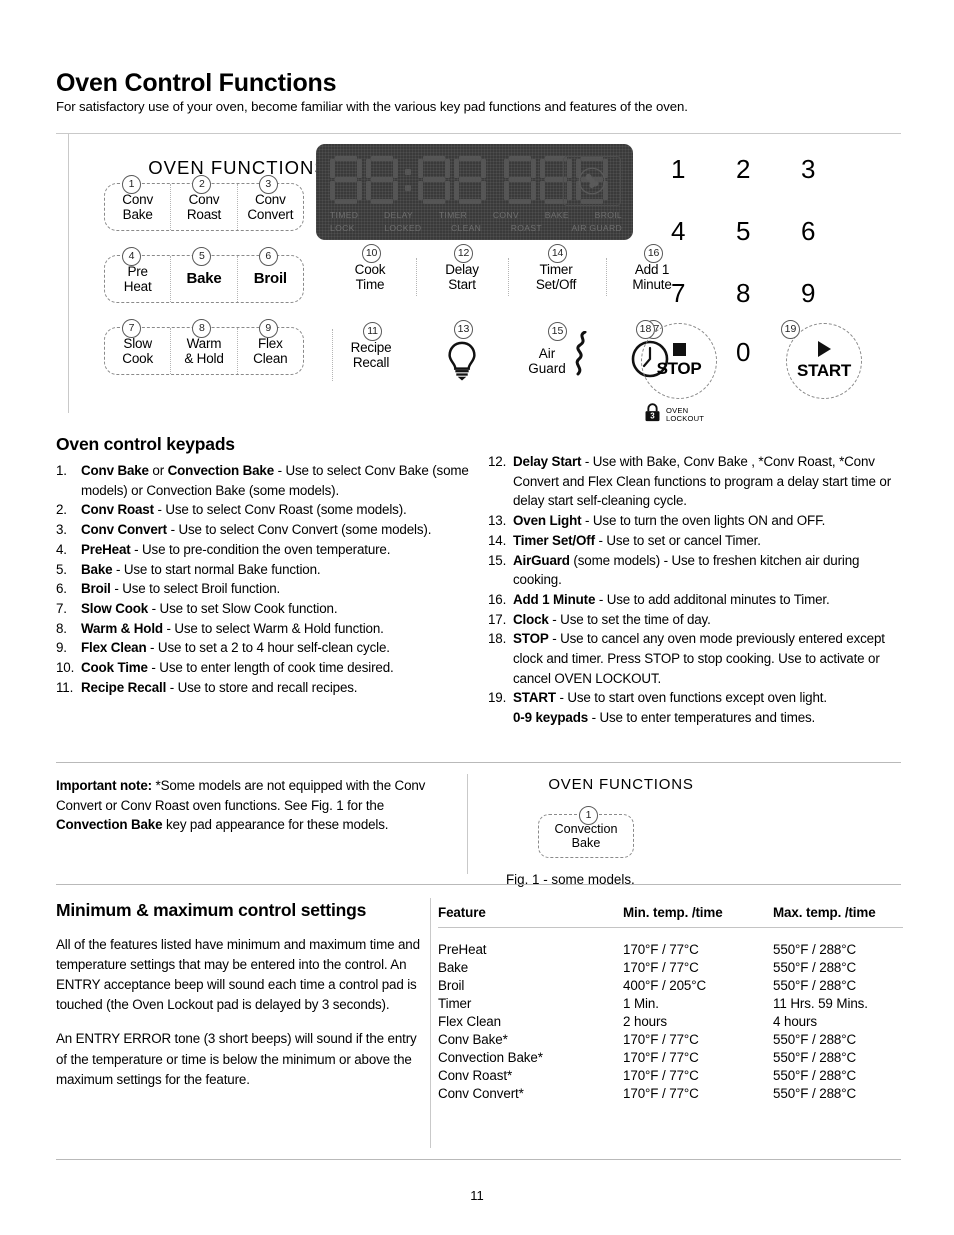 The width and height of the screenshot is (954, 1235). I want to click on table-cell-feature: Broil, so click(451, 985).